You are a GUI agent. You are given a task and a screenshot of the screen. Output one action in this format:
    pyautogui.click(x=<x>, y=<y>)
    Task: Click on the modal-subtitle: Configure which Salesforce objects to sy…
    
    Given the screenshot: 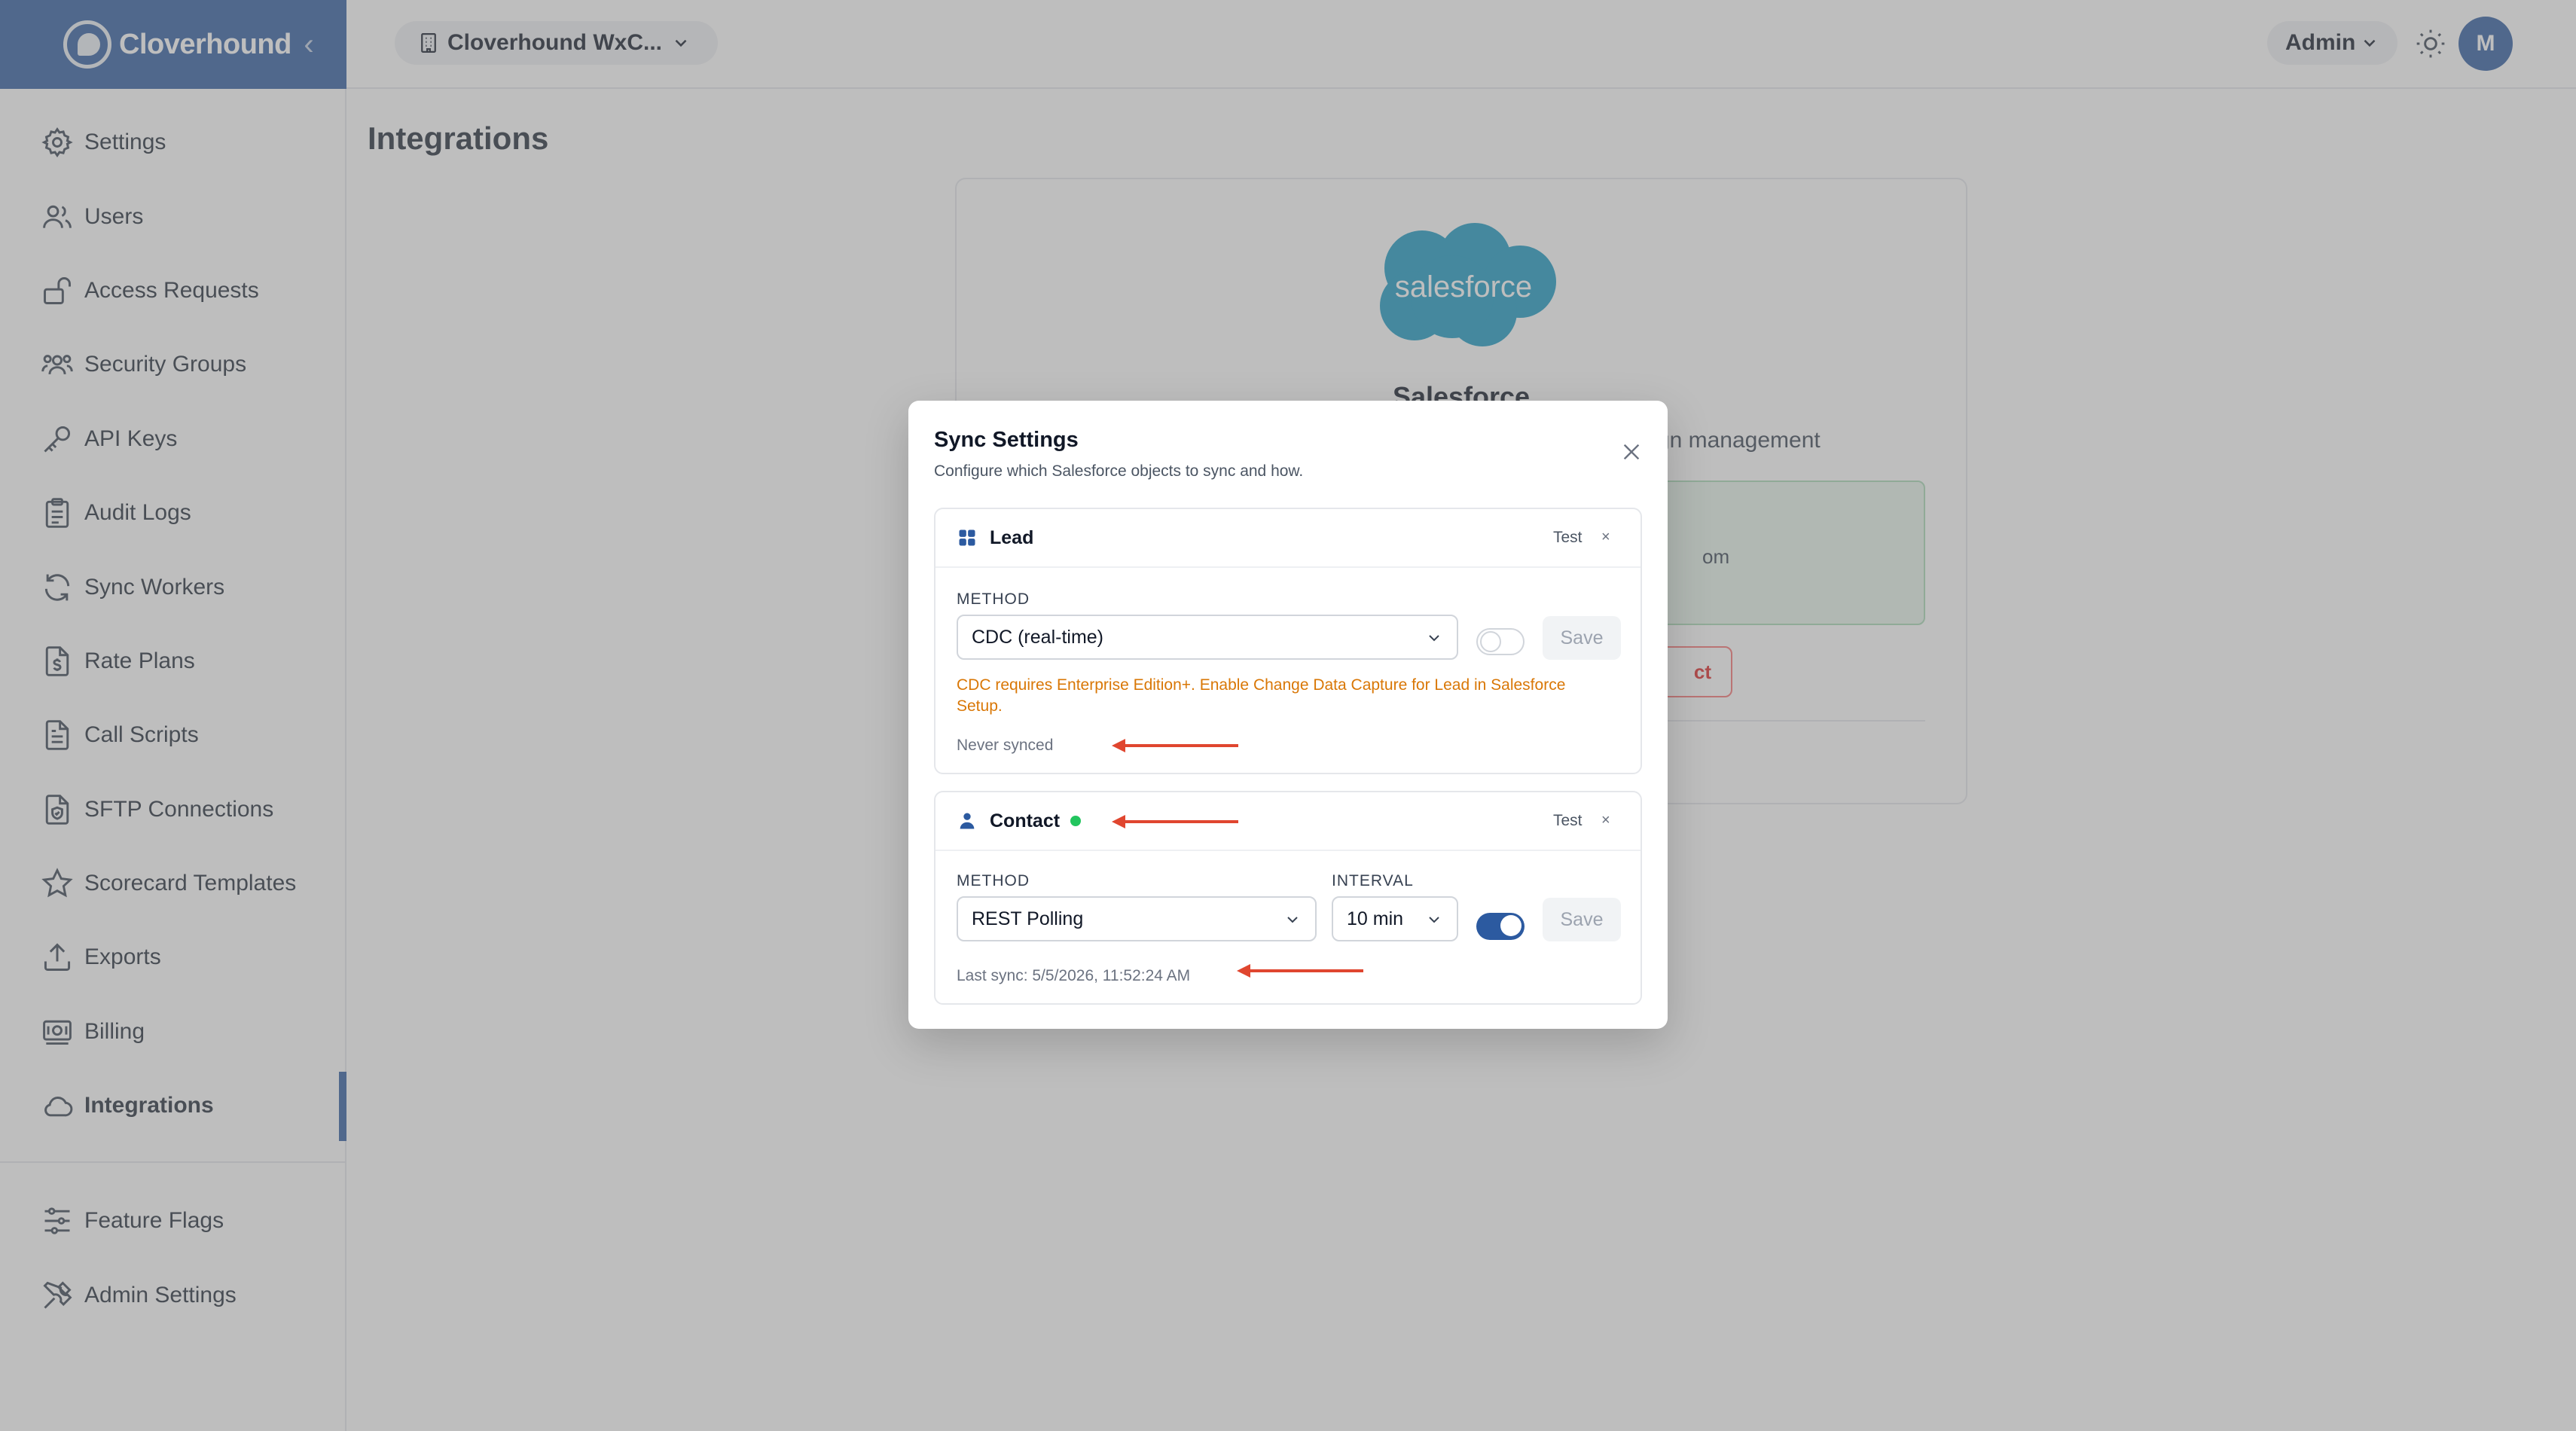 What is the action you would take?
    pyautogui.click(x=1119, y=471)
    